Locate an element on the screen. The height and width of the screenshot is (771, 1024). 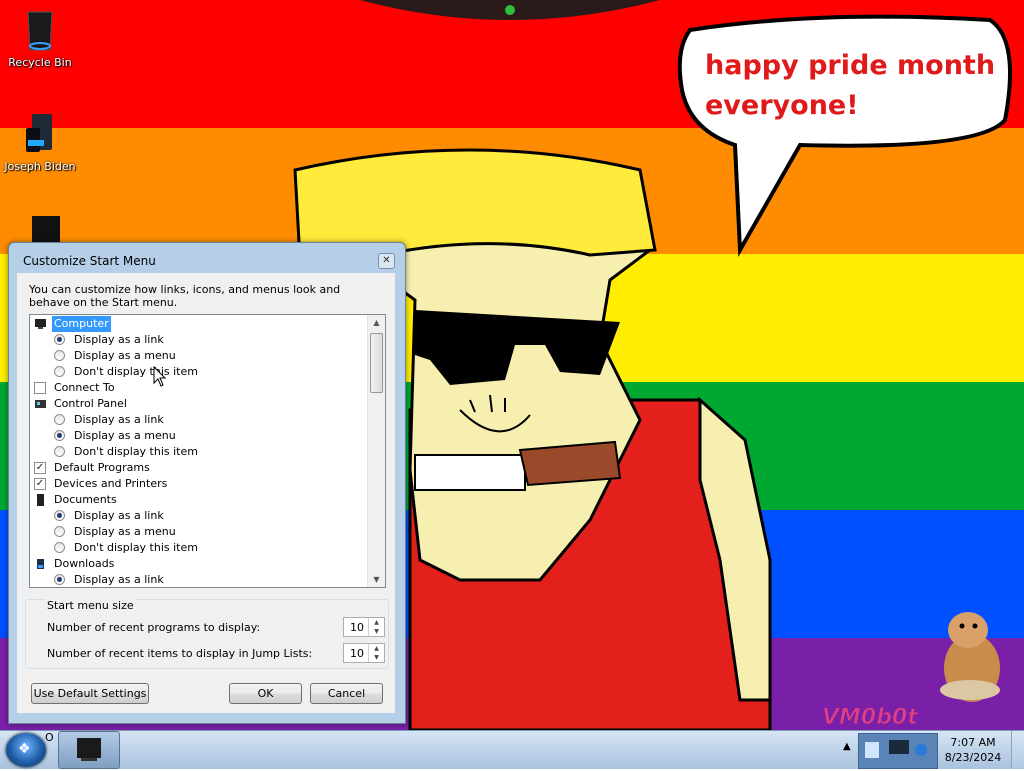
volume-icon is located at coordinates (921, 750).